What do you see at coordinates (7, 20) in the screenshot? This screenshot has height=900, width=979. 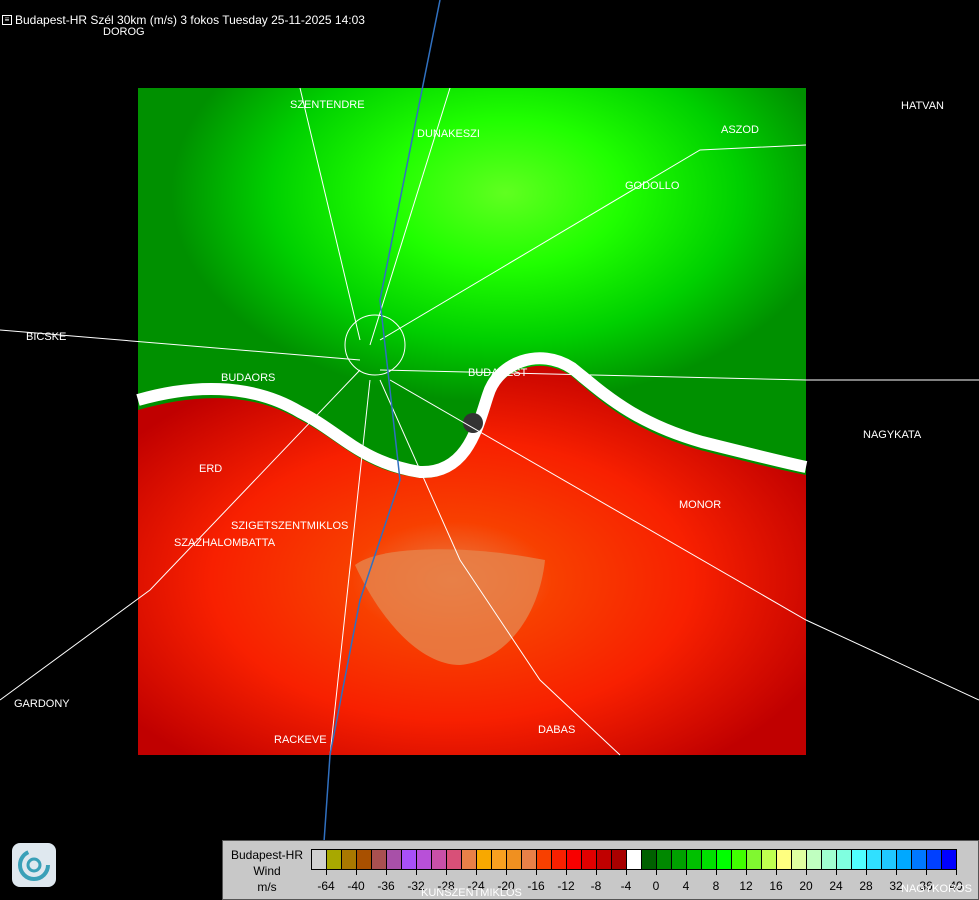 I see `document-icon: ≡` at bounding box center [7, 20].